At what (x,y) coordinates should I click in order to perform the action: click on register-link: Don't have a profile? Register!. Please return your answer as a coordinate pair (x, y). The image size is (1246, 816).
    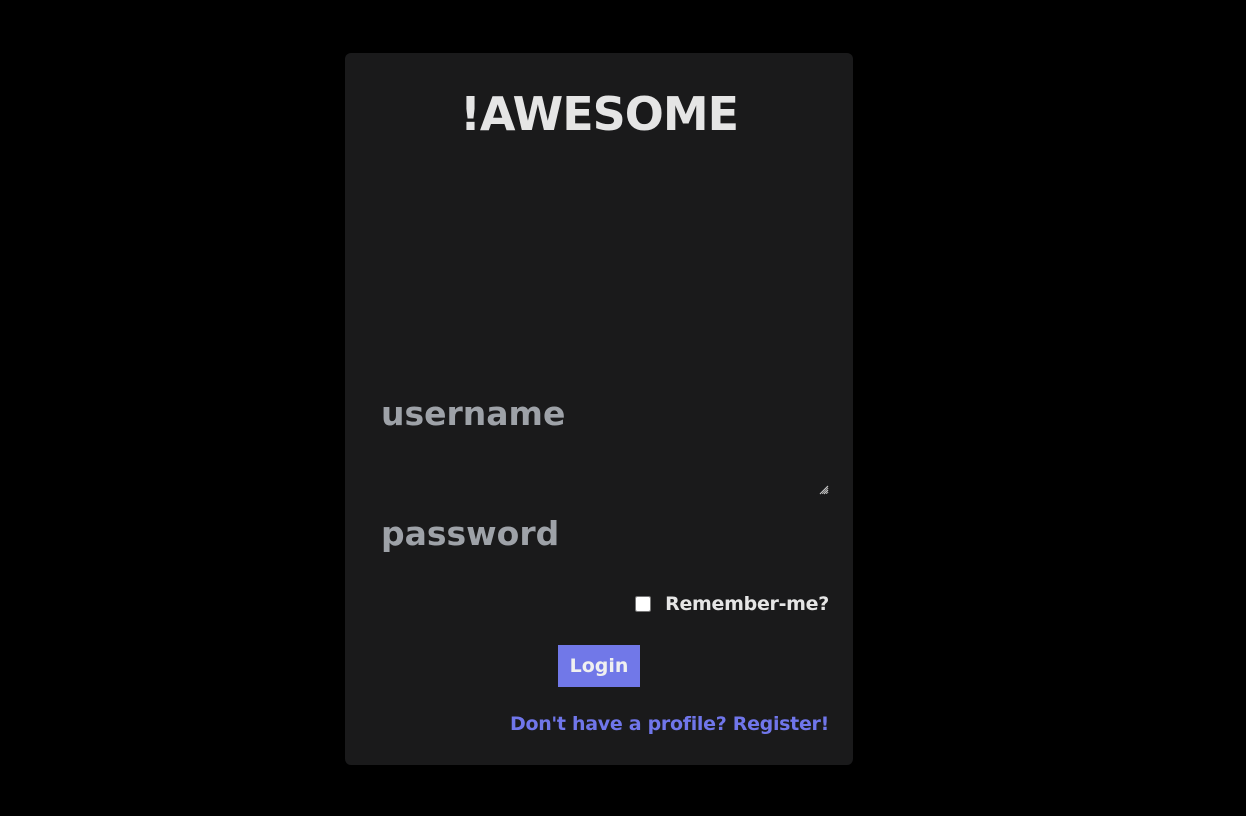
    Looking at the image, I should click on (669, 724).